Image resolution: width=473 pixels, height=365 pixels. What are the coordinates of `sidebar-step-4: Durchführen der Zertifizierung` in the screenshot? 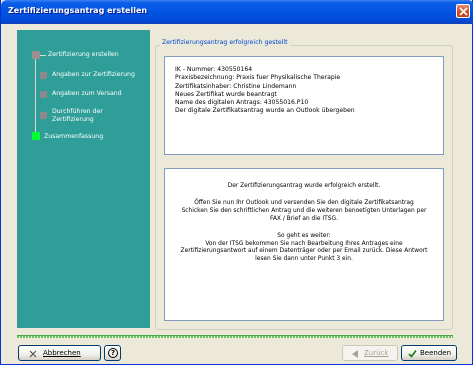 It's located at (77, 116).